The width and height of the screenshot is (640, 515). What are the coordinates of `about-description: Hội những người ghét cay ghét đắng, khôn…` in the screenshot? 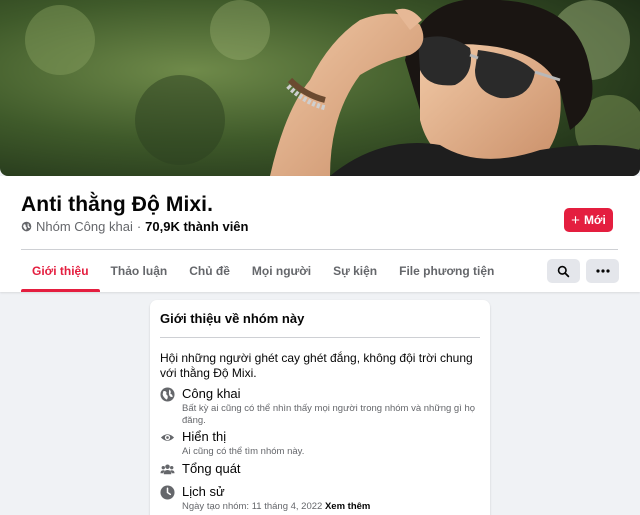 It's located at (316, 365).